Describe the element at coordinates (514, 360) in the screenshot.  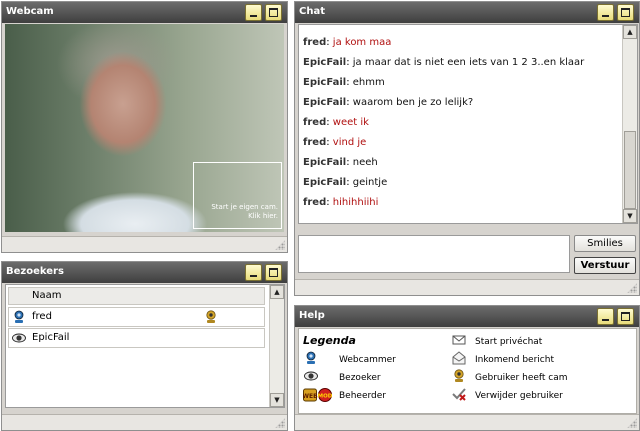
I see `legend-incoming-message: Inkomend bericht` at that location.